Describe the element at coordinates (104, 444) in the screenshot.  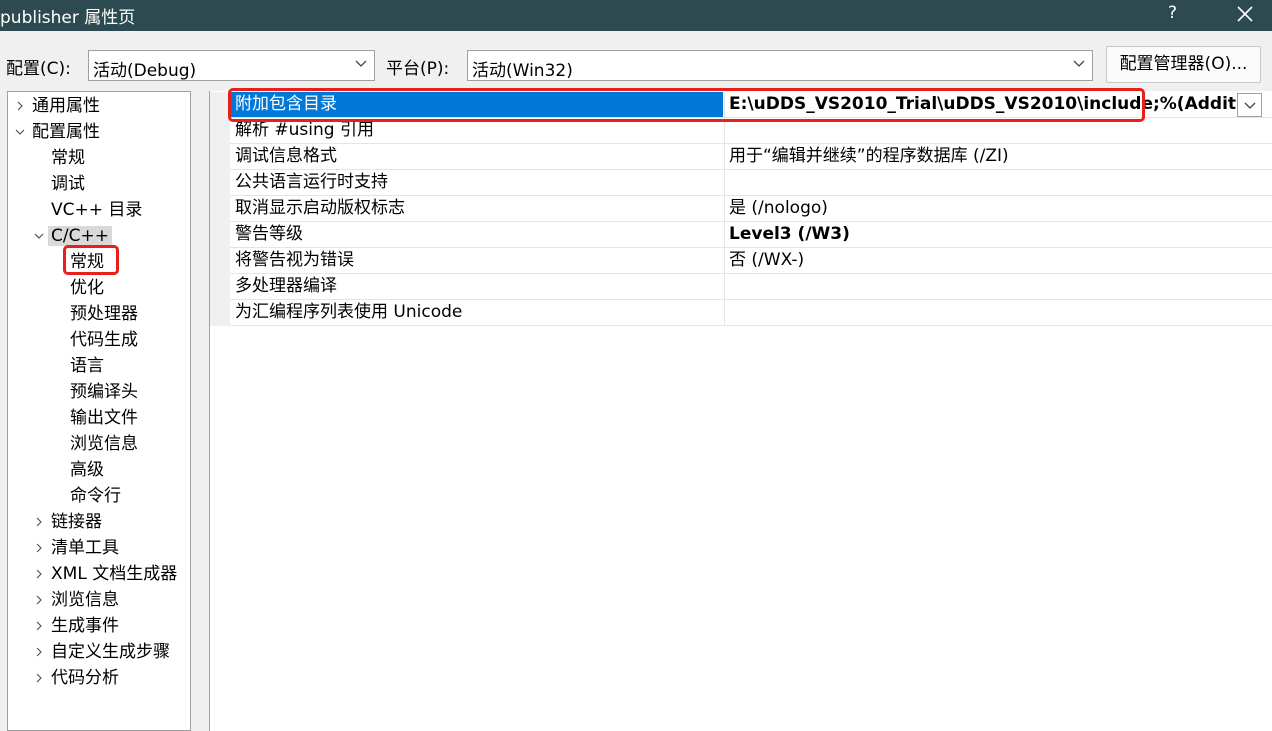
I see `tree-item-browse-info: 浏览信息` at that location.